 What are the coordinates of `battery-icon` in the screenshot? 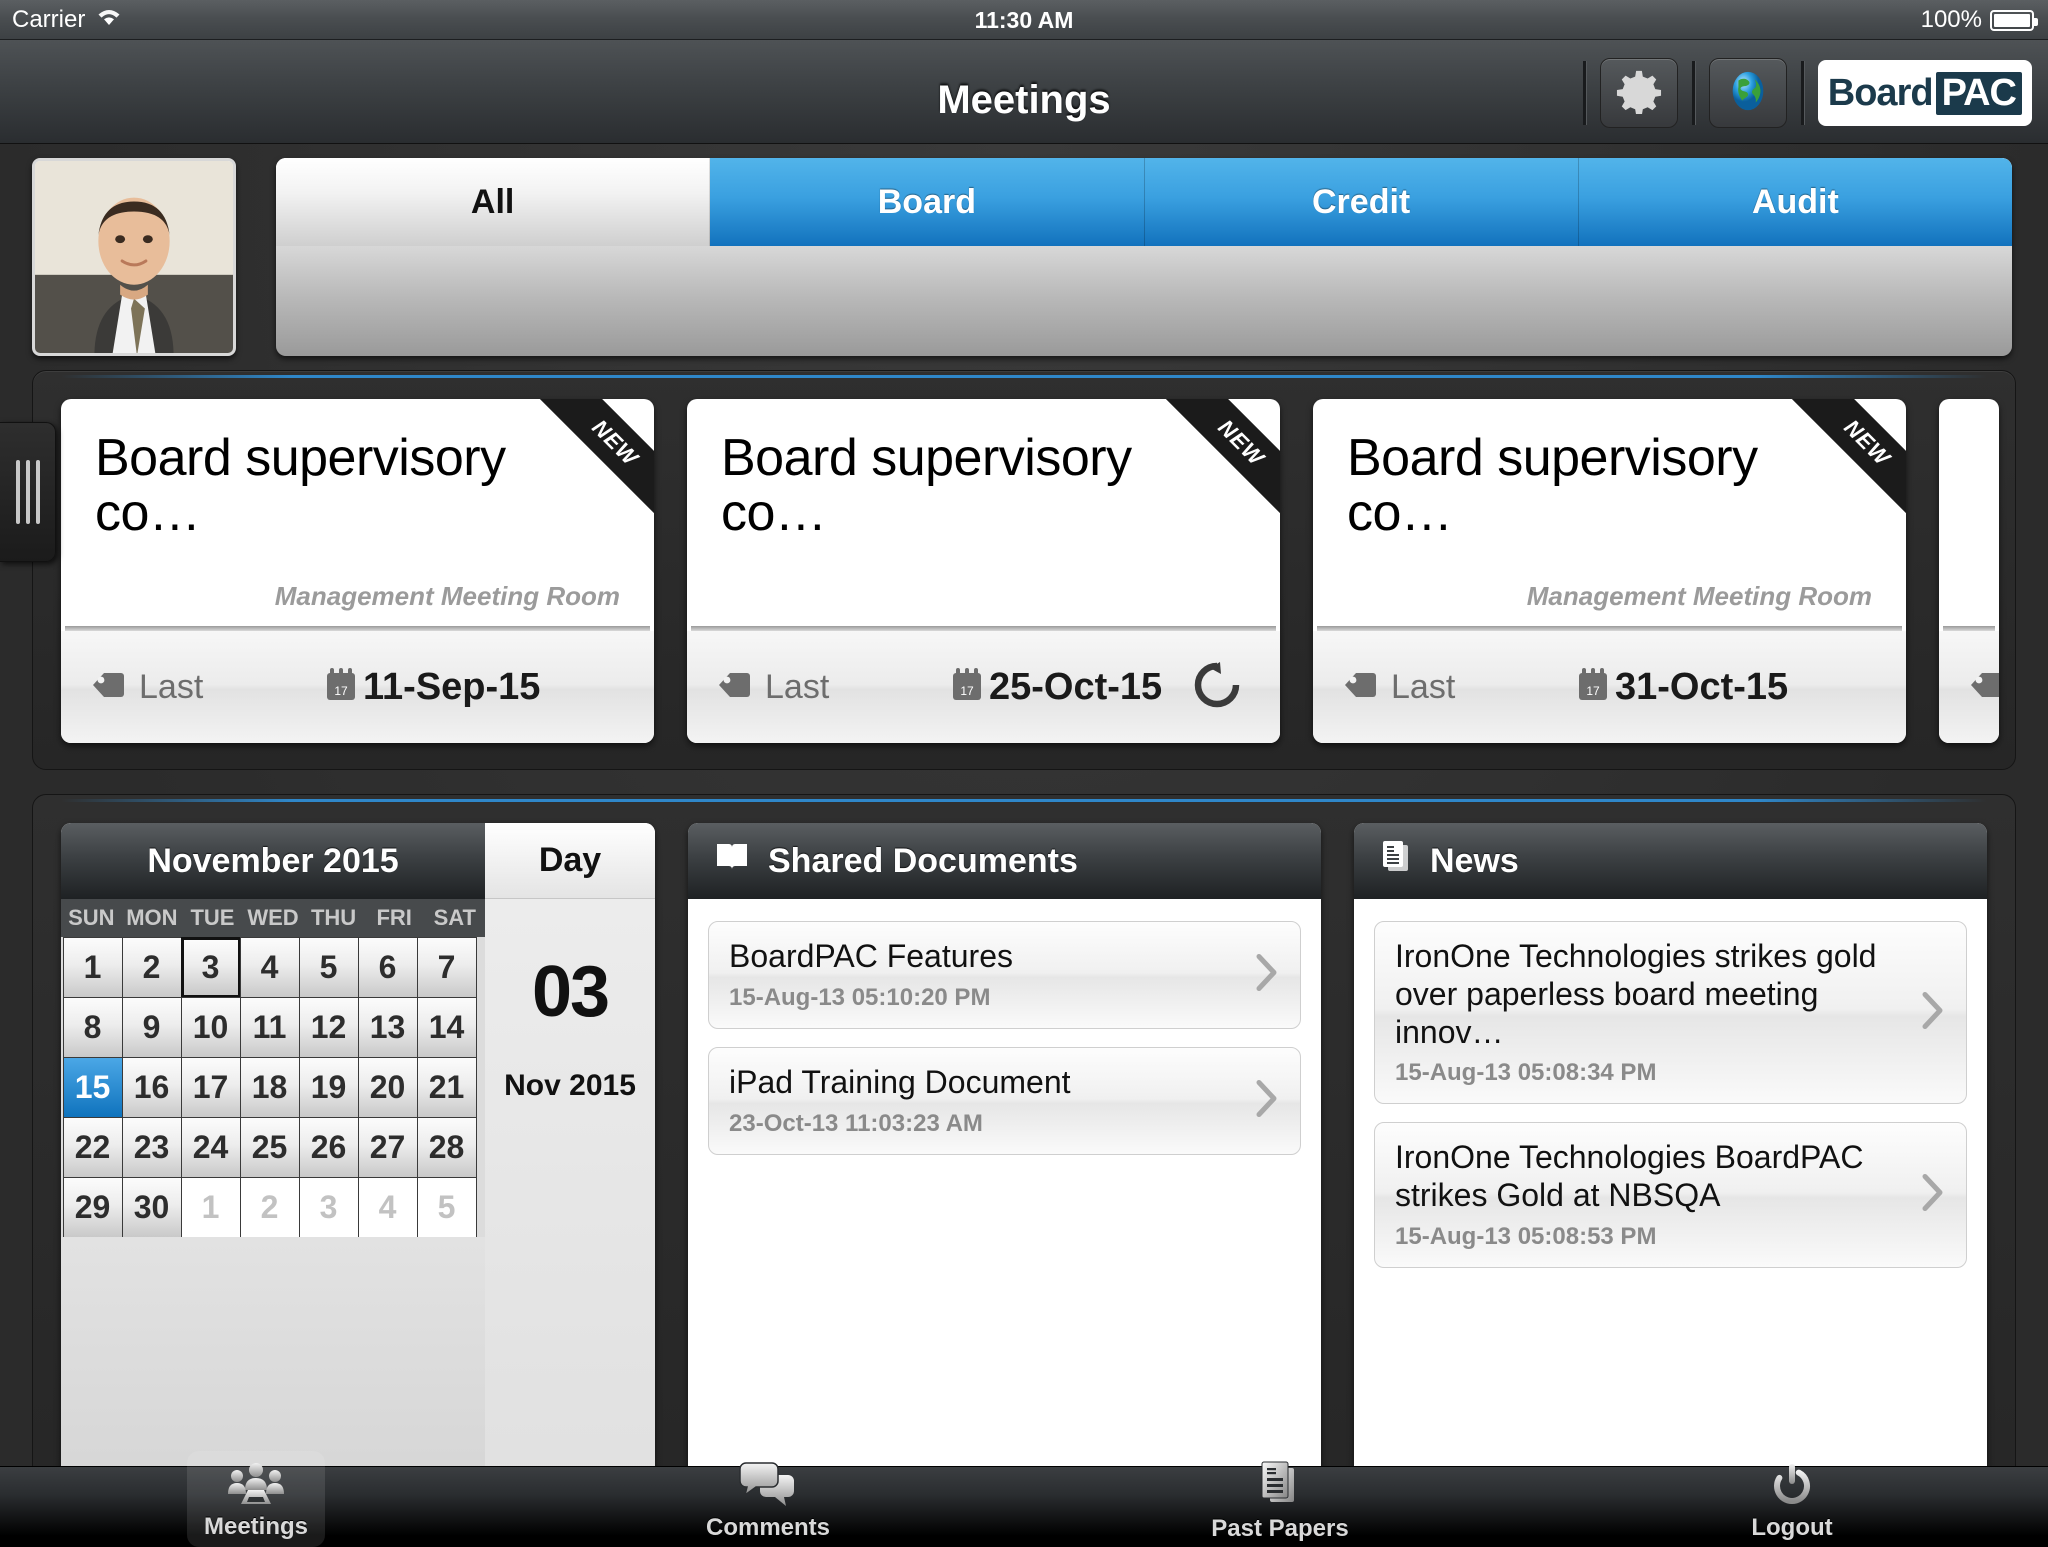 It's located at (2014, 20).